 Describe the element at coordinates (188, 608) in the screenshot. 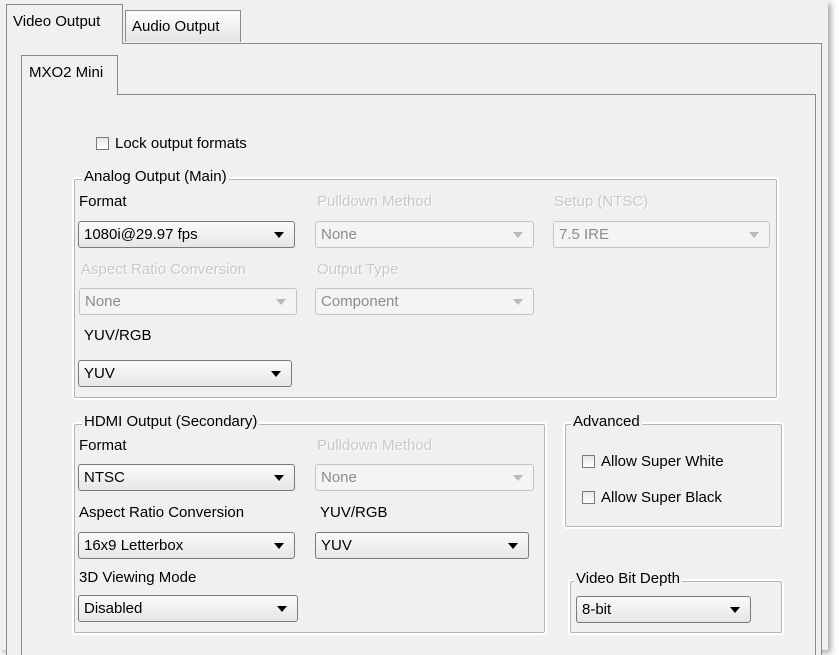

I see `hdmi-3d-viewing-dropdown: Disabled` at that location.